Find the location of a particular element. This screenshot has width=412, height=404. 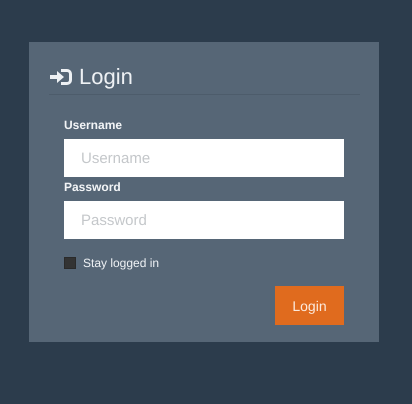

checkbox-label: Stay logged in is located at coordinates (121, 263).